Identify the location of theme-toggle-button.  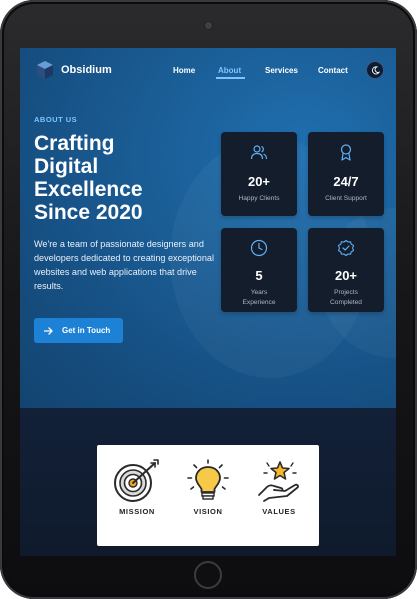
(375, 70).